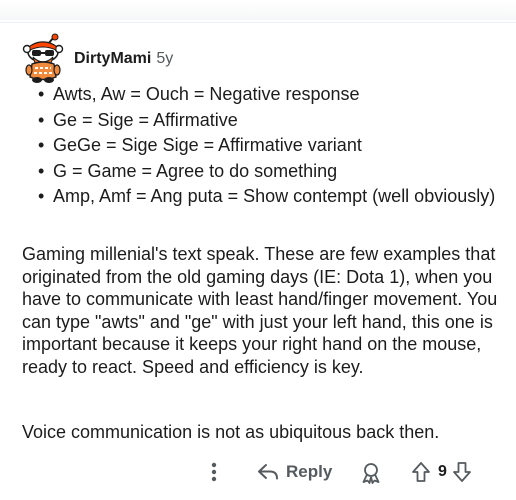 This screenshot has width=516, height=500. What do you see at coordinates (112, 59) in the screenshot?
I see `username-link: DirtyMami` at bounding box center [112, 59].